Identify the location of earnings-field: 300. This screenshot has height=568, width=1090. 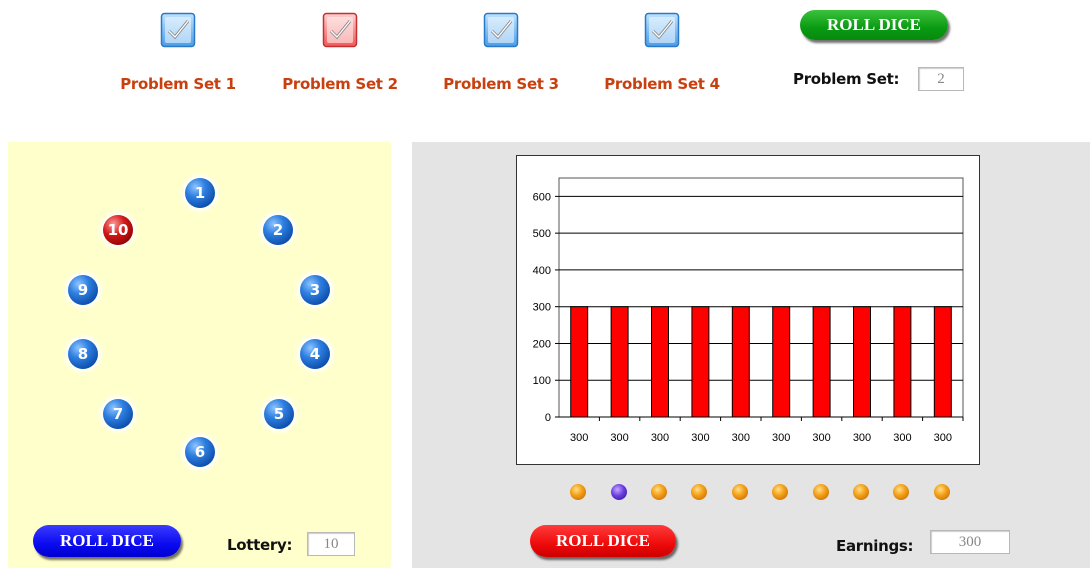
(970, 542).